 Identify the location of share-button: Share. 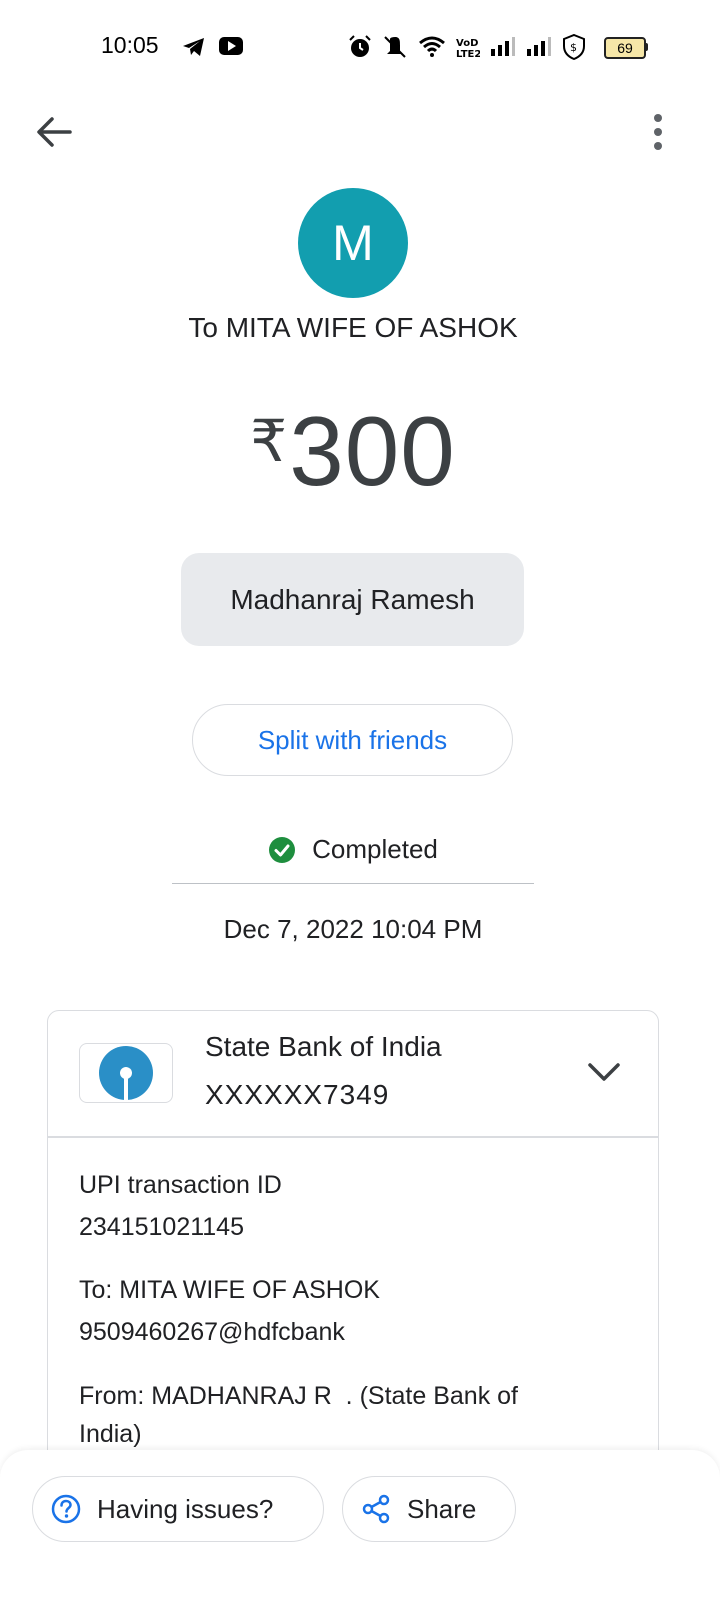
(429, 1509).